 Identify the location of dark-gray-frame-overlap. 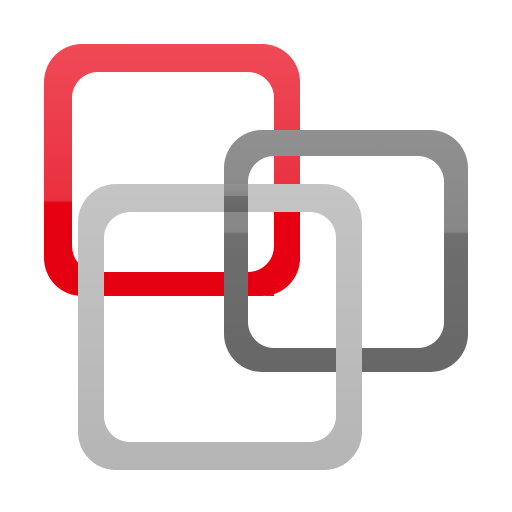
(236, 198).